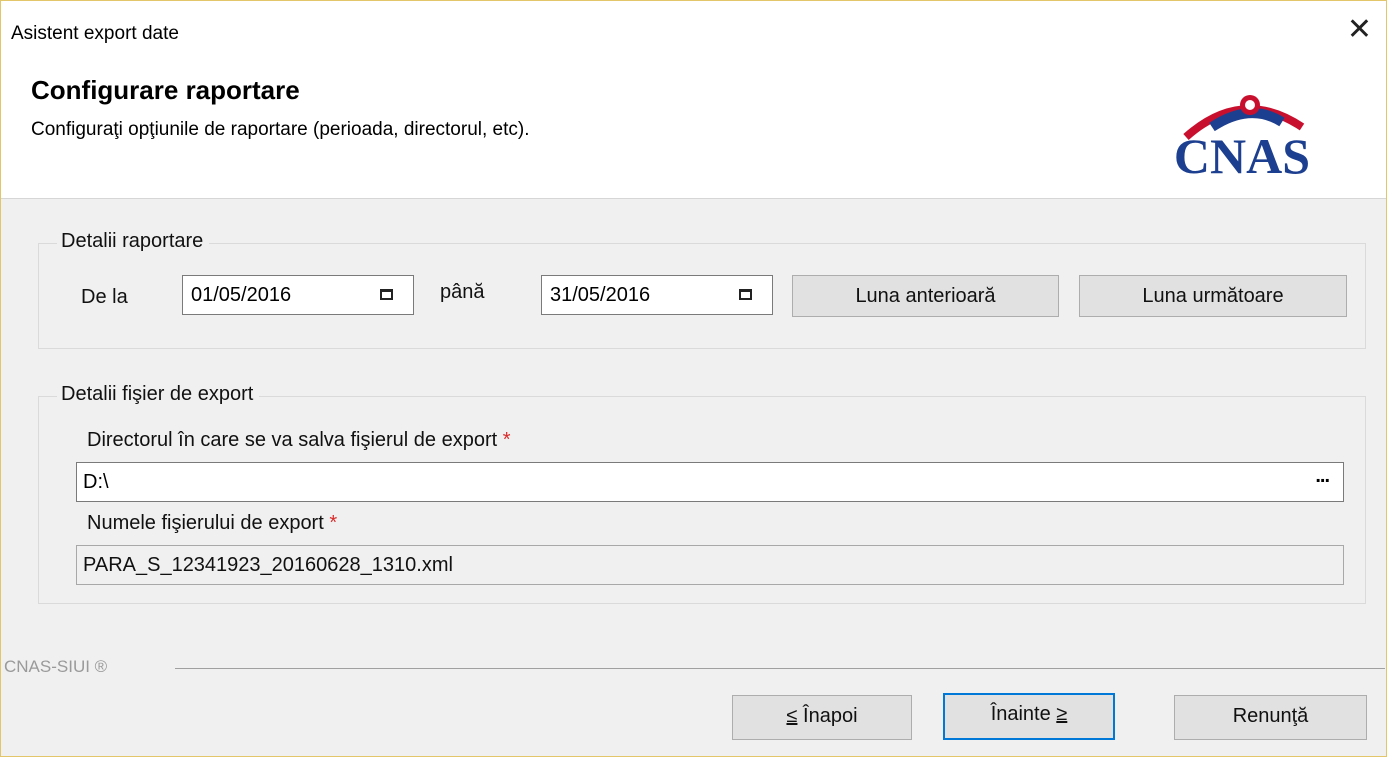 The image size is (1387, 757). What do you see at coordinates (1242, 156) in the screenshot?
I see `logo-text: CNAS` at bounding box center [1242, 156].